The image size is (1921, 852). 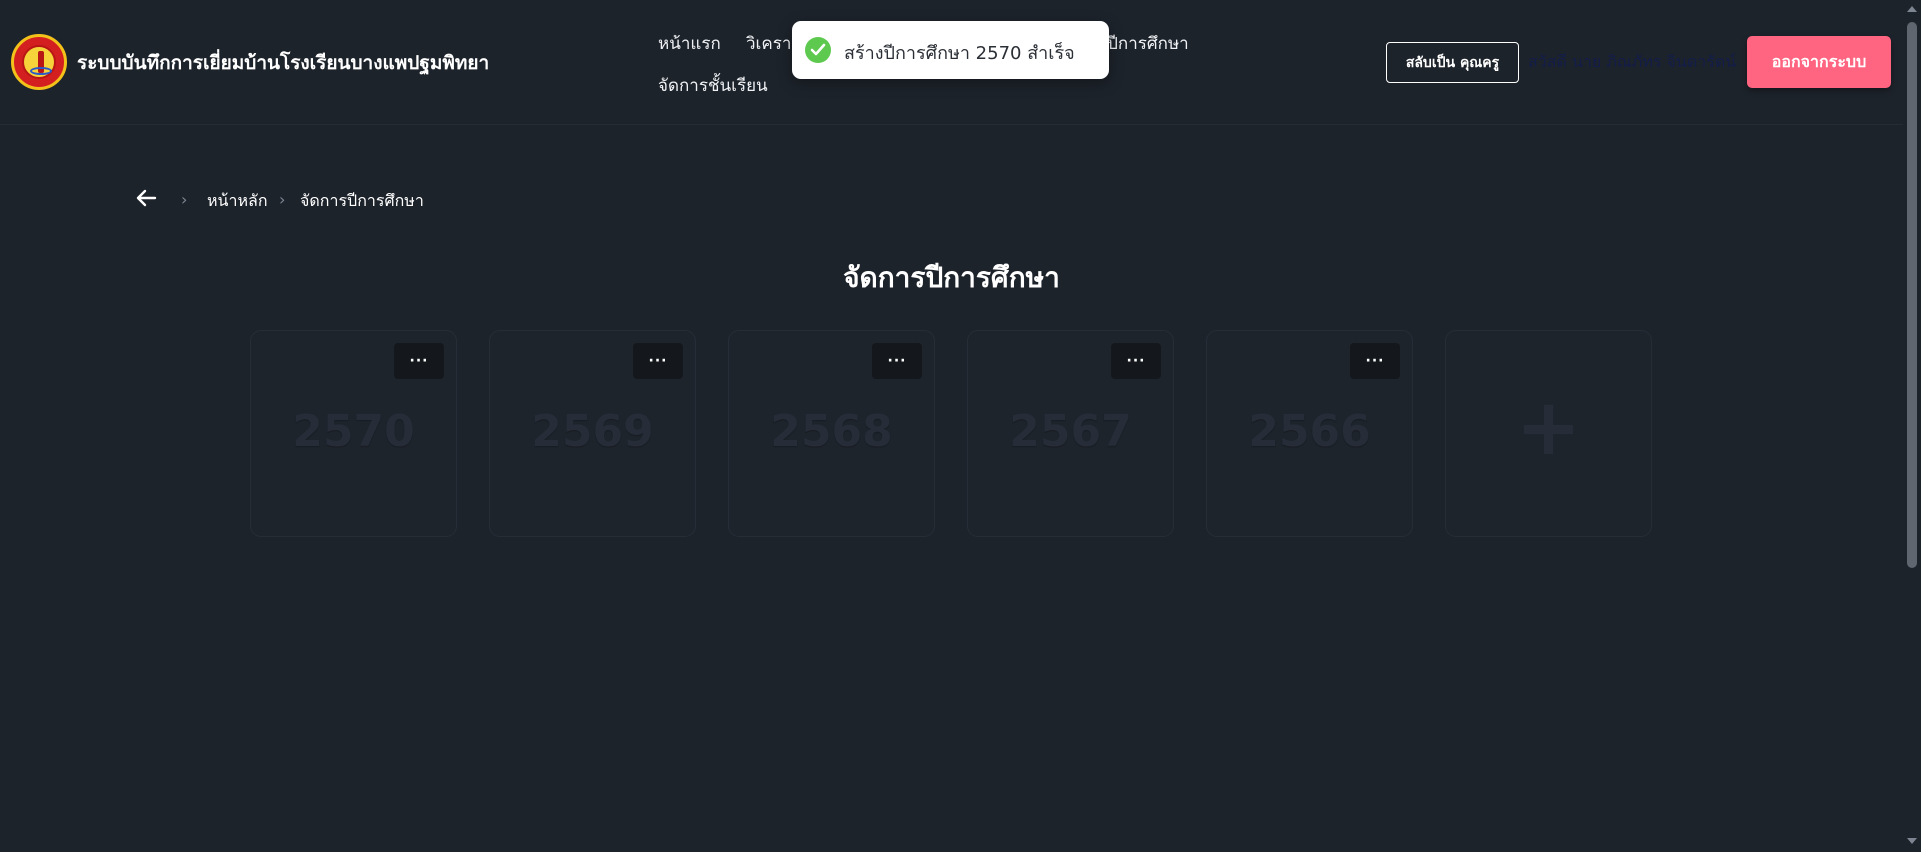 What do you see at coordinates (39, 62) in the screenshot?
I see `school-logo` at bounding box center [39, 62].